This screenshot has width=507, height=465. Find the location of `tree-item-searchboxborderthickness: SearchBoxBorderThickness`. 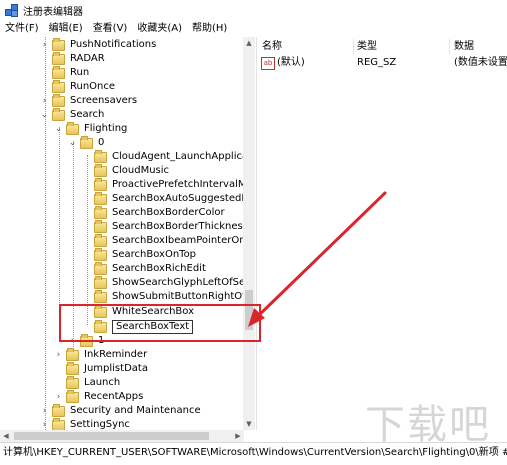

tree-item-searchboxborderthickness: SearchBoxBorderThickness is located at coordinates (165, 226).